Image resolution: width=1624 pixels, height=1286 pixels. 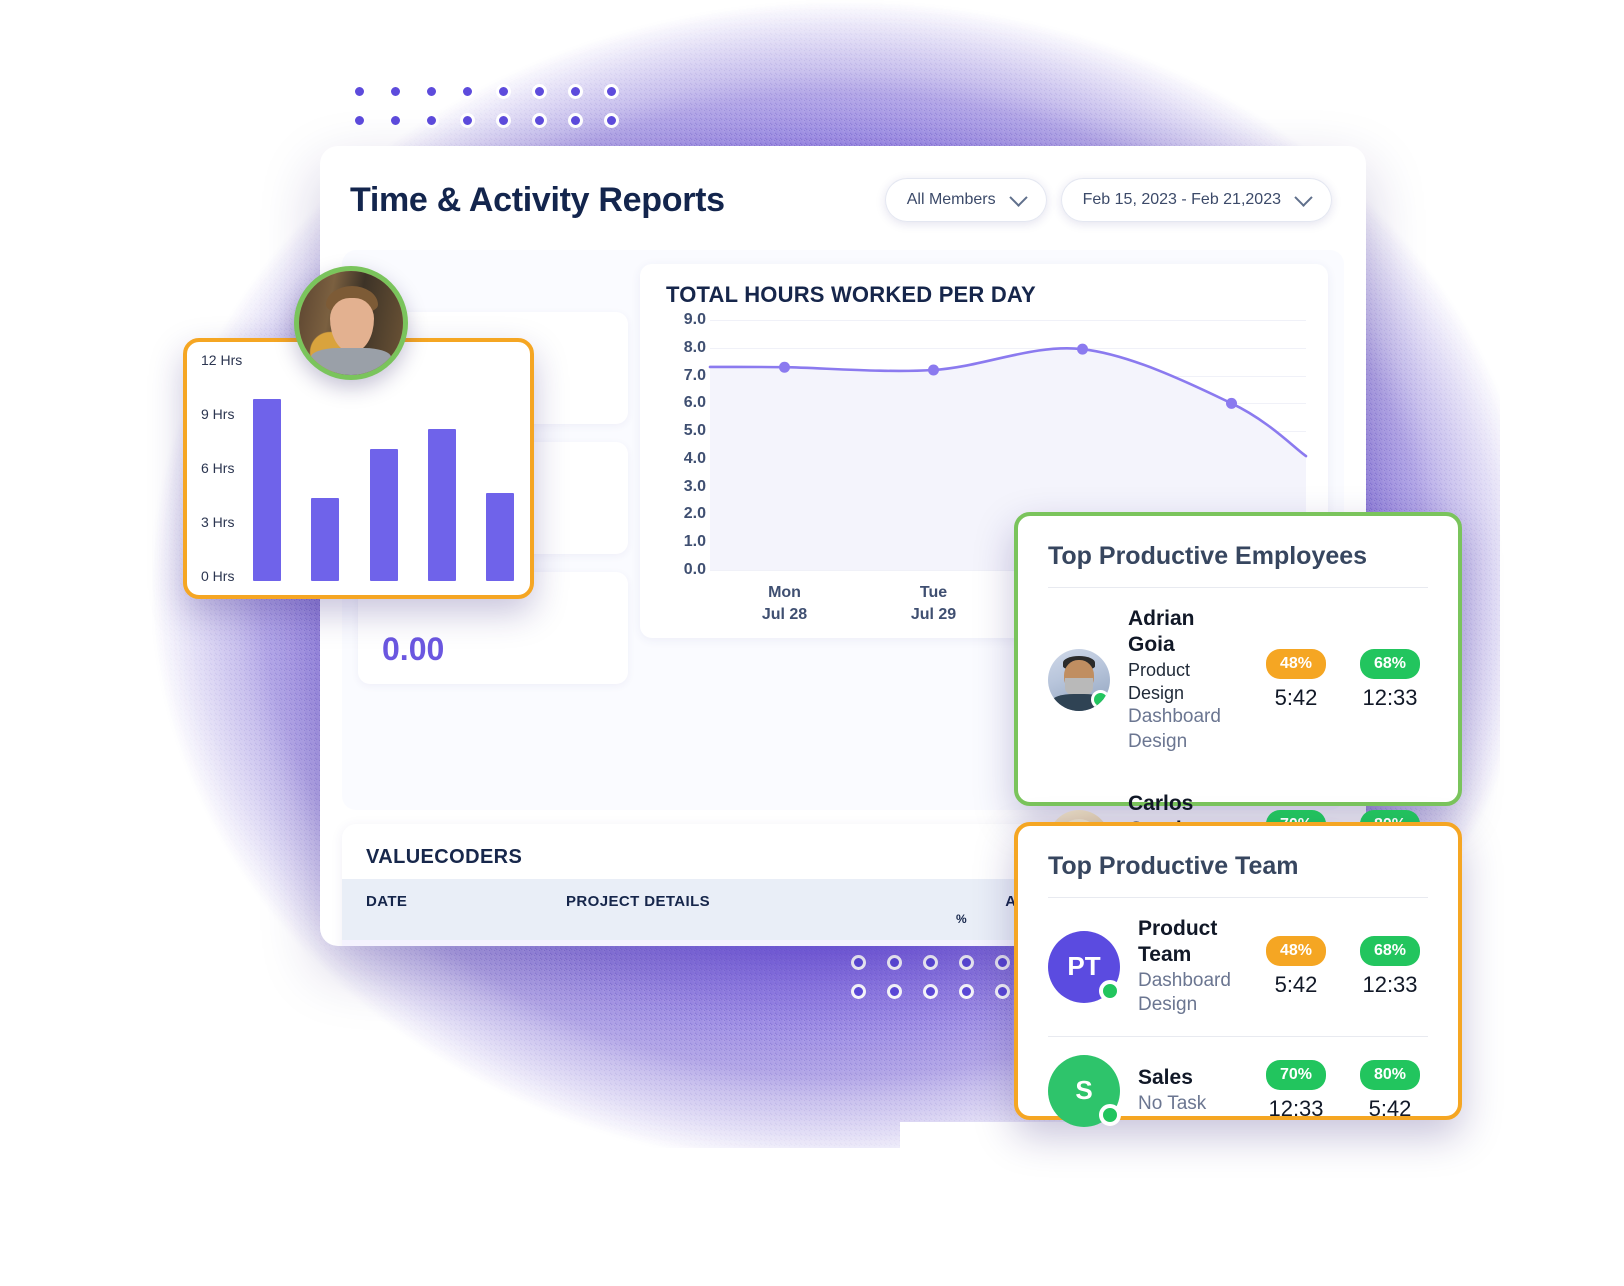 I want to click on team-initials: PT, so click(x=1084, y=966).